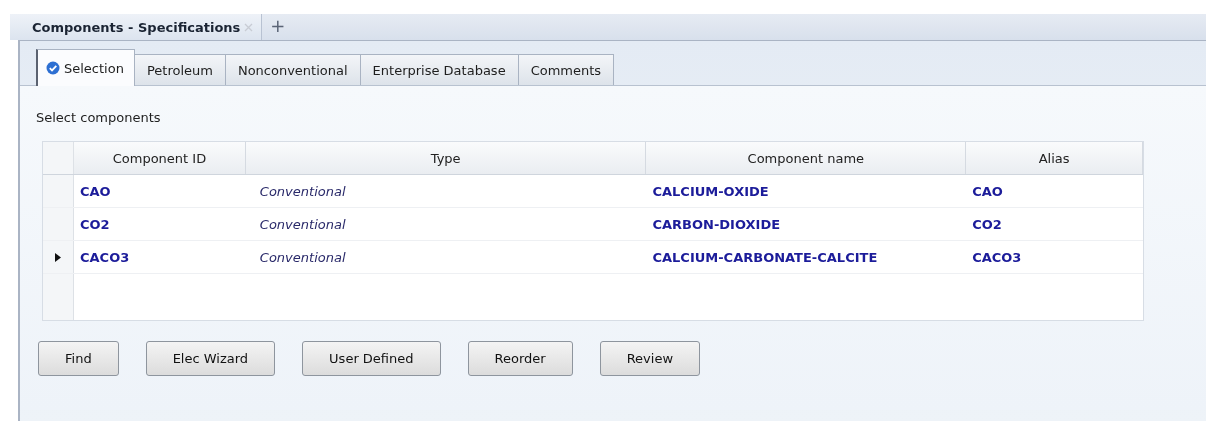  What do you see at coordinates (249, 27) in the screenshot?
I see `close-icon` at bounding box center [249, 27].